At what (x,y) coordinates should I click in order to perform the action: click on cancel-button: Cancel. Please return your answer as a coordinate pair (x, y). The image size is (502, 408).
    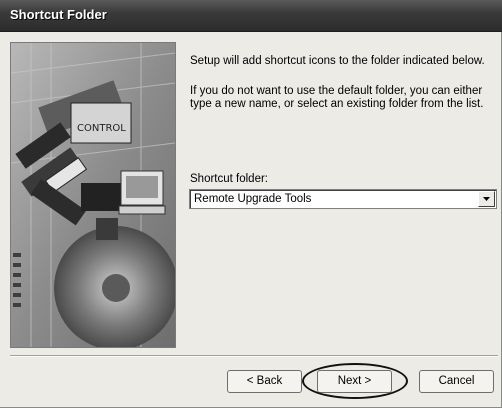
    Looking at the image, I should click on (456, 381).